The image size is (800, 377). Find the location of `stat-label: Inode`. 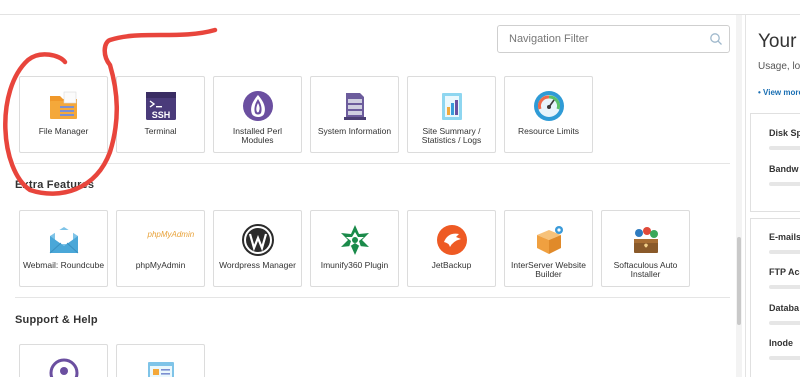

stat-label: Inode is located at coordinates (781, 343).